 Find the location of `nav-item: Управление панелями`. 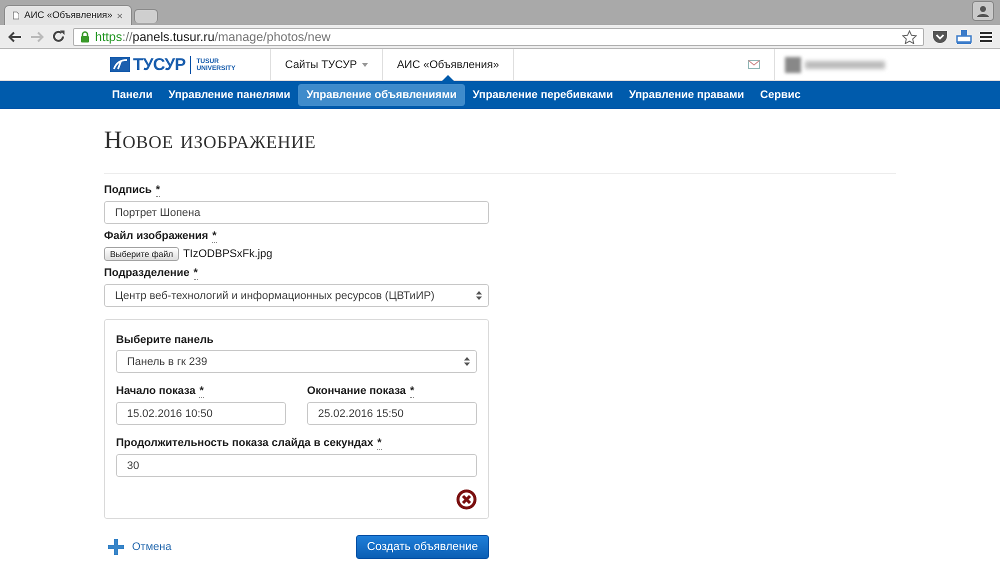

nav-item: Управление панелями is located at coordinates (229, 95).